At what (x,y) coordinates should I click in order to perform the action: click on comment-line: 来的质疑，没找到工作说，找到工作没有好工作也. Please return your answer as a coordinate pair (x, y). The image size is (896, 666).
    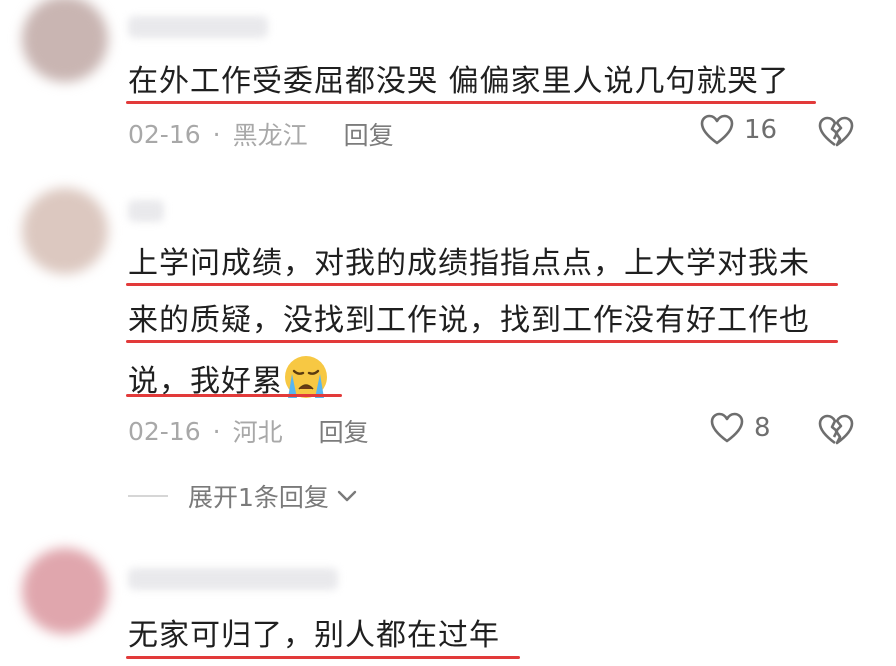
    Looking at the image, I should click on (469, 320).